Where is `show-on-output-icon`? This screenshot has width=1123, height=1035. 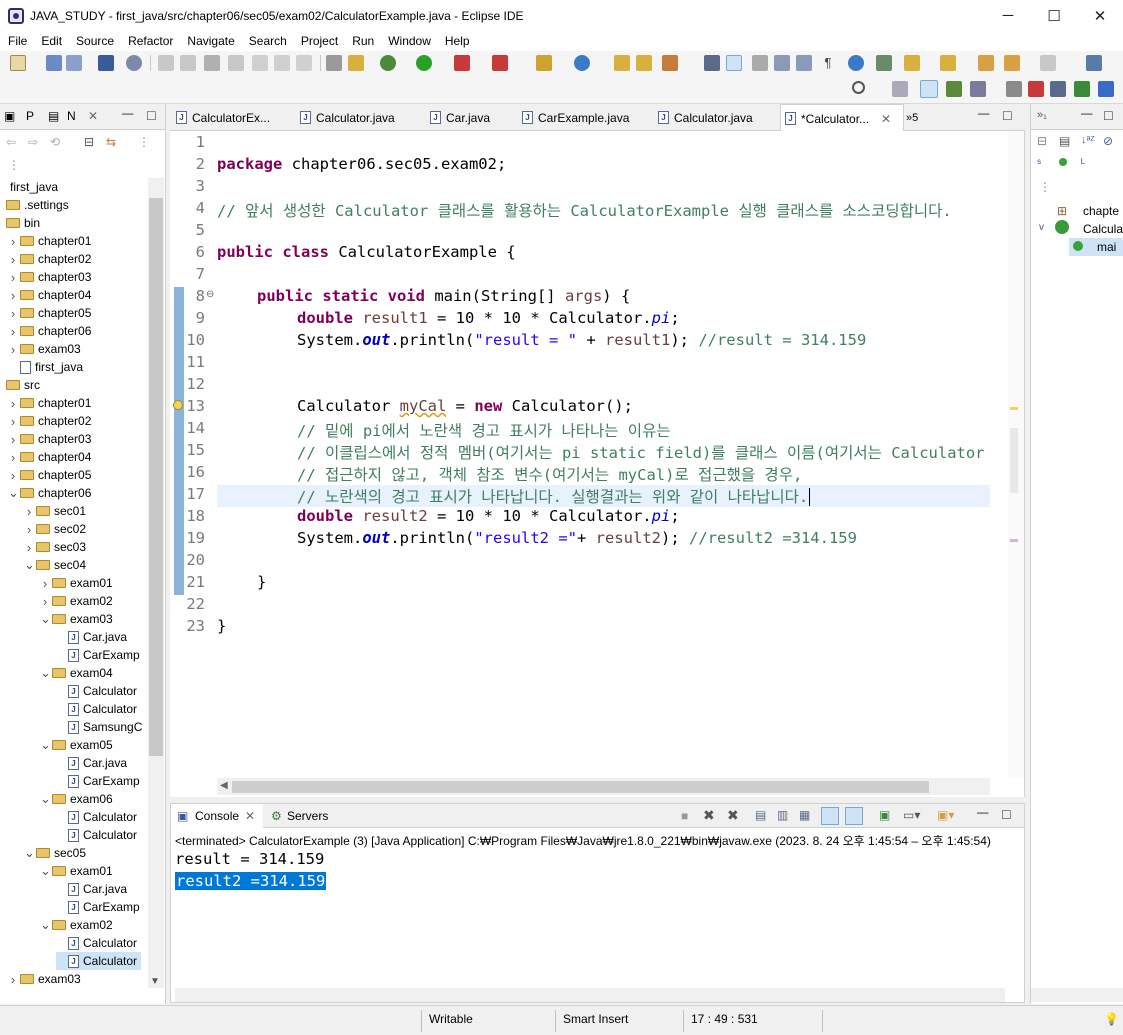
show-on-output-icon is located at coordinates (830, 816).